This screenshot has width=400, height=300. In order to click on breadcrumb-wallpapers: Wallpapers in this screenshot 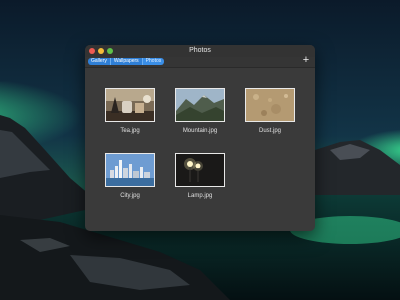, I will do `click(125, 61)`.